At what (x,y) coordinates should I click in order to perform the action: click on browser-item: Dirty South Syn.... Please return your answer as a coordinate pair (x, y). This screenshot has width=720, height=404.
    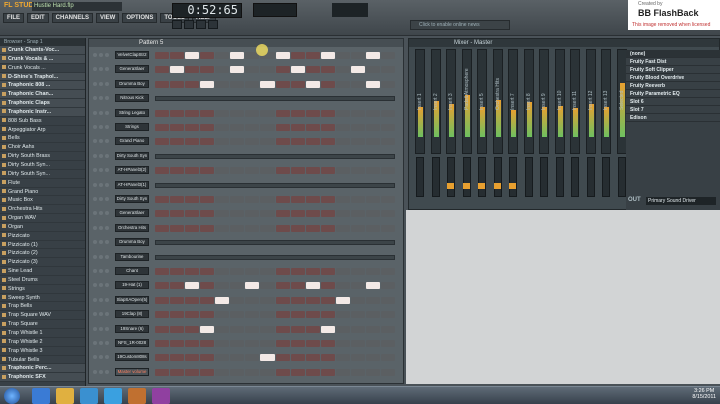
    Looking at the image, I should click on (42, 174).